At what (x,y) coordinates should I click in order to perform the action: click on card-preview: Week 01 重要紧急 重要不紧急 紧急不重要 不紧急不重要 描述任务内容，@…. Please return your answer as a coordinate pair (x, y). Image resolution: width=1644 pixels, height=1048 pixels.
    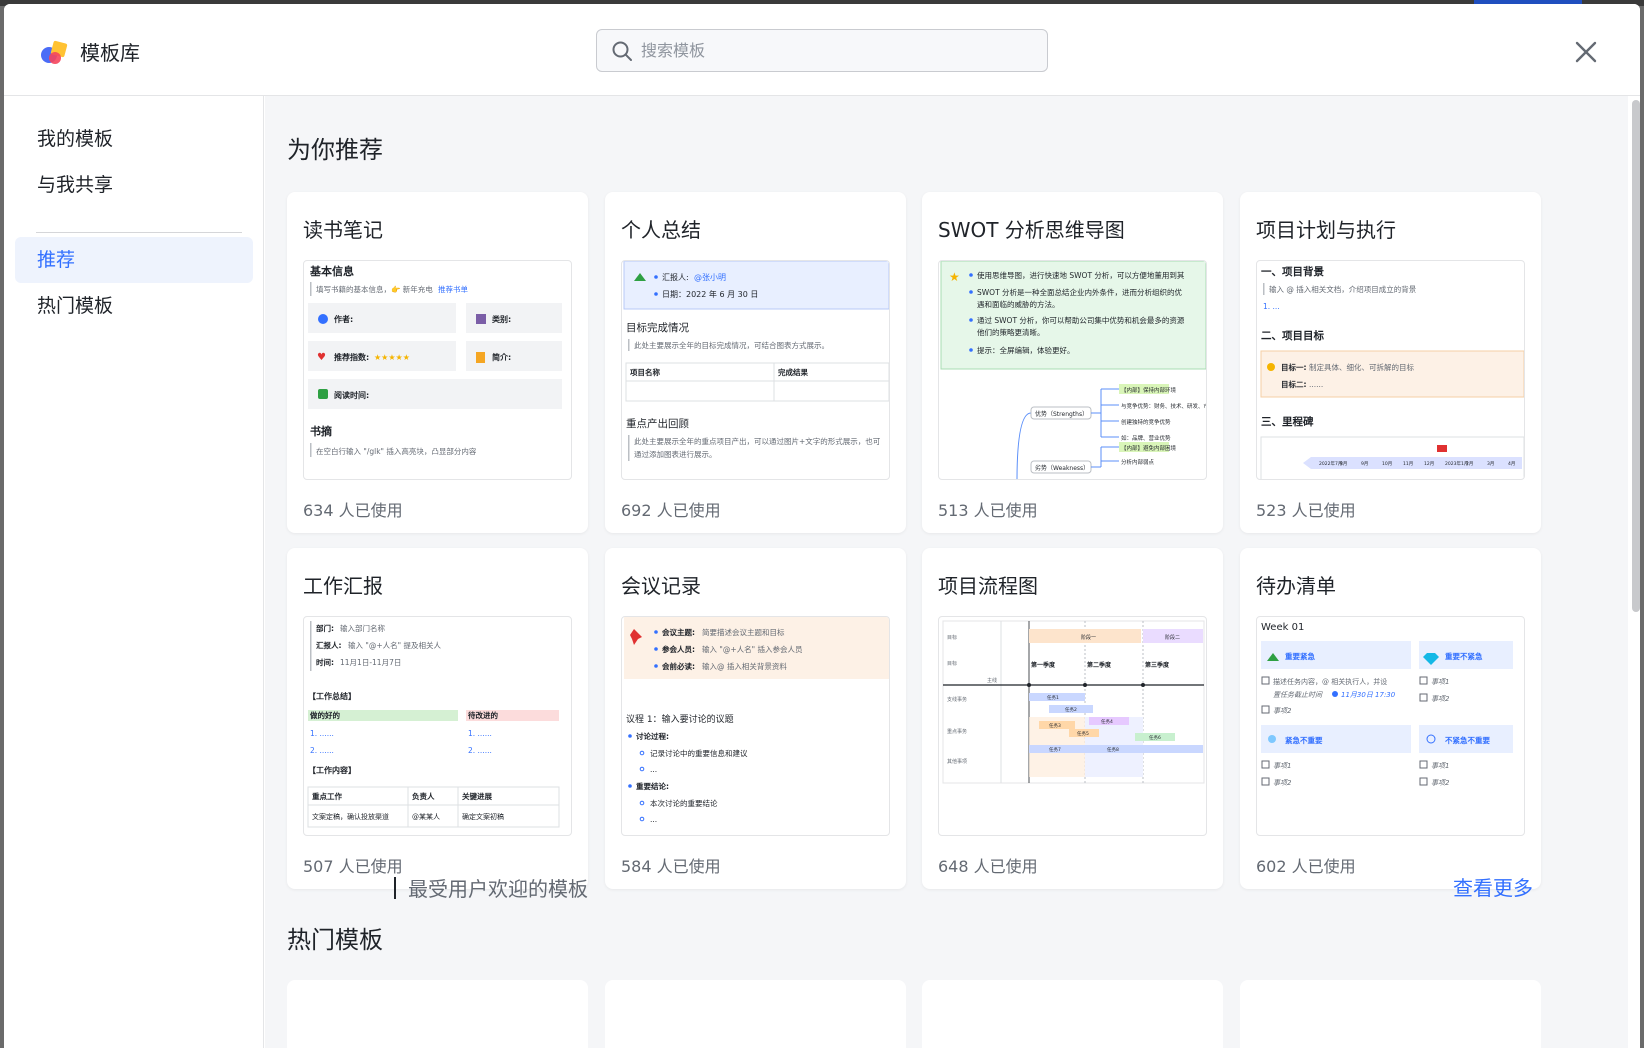
    Looking at the image, I should click on (1390, 726).